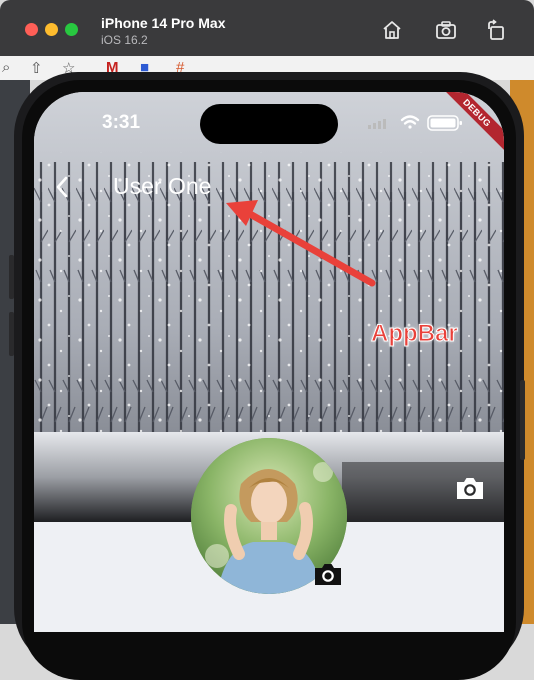 The width and height of the screenshot is (534, 680). What do you see at coordinates (446, 30) in the screenshot?
I see `screenshot-icon` at bounding box center [446, 30].